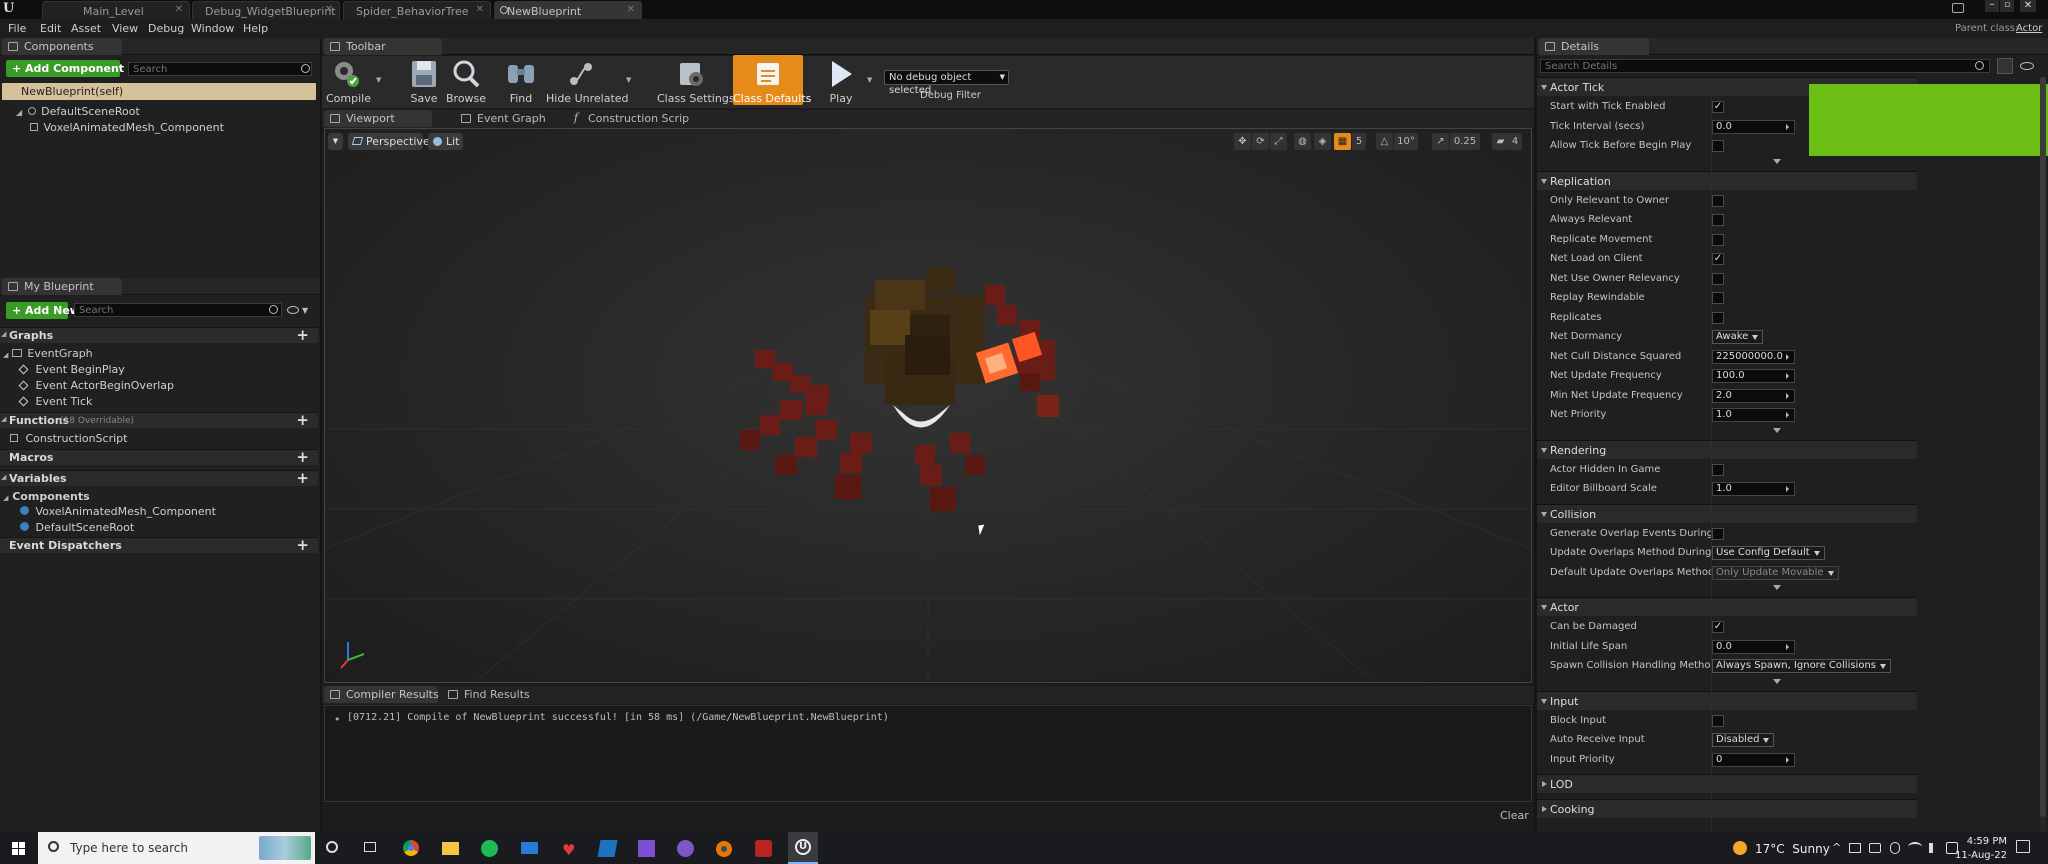  Describe the element at coordinates (1302, 141) in the screenshot. I see `world-local-icon: ◍` at that location.